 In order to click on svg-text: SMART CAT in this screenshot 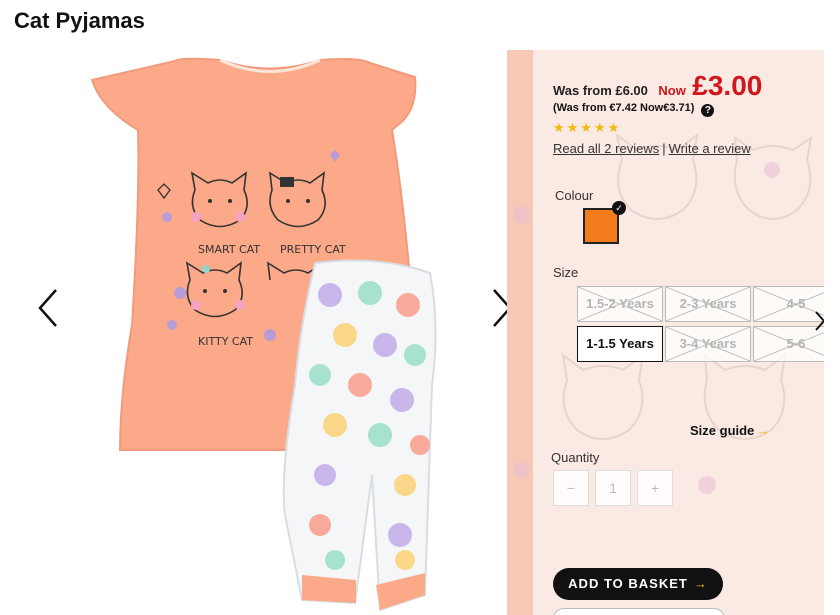, I will do `click(229, 249)`.